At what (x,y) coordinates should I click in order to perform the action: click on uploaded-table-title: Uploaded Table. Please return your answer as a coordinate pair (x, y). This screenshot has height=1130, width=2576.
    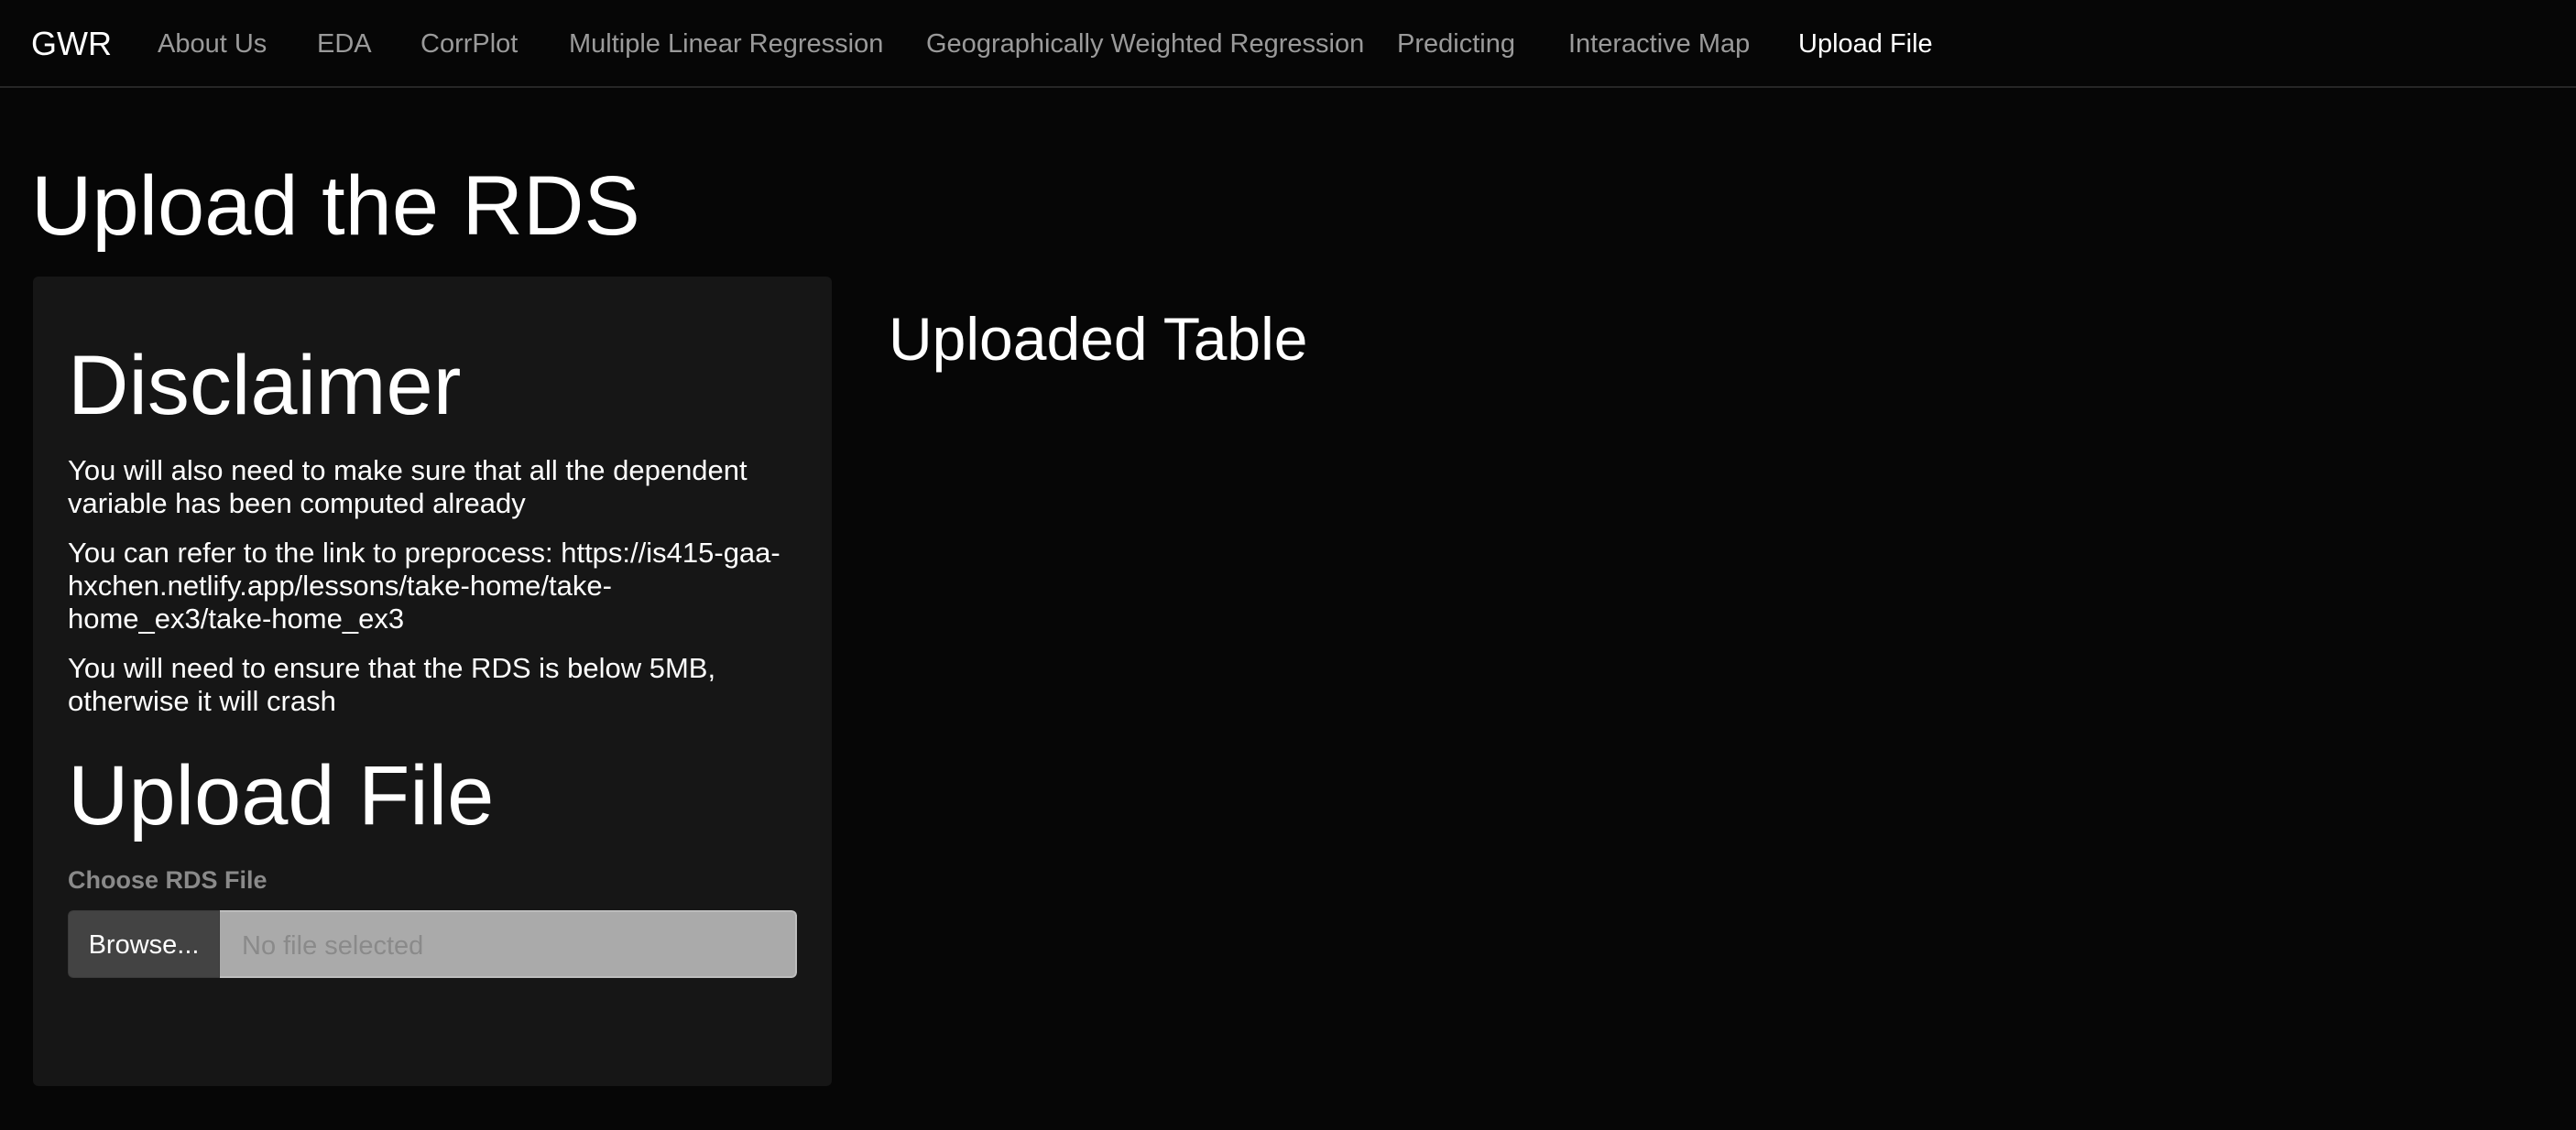
    Looking at the image, I should click on (1099, 339).